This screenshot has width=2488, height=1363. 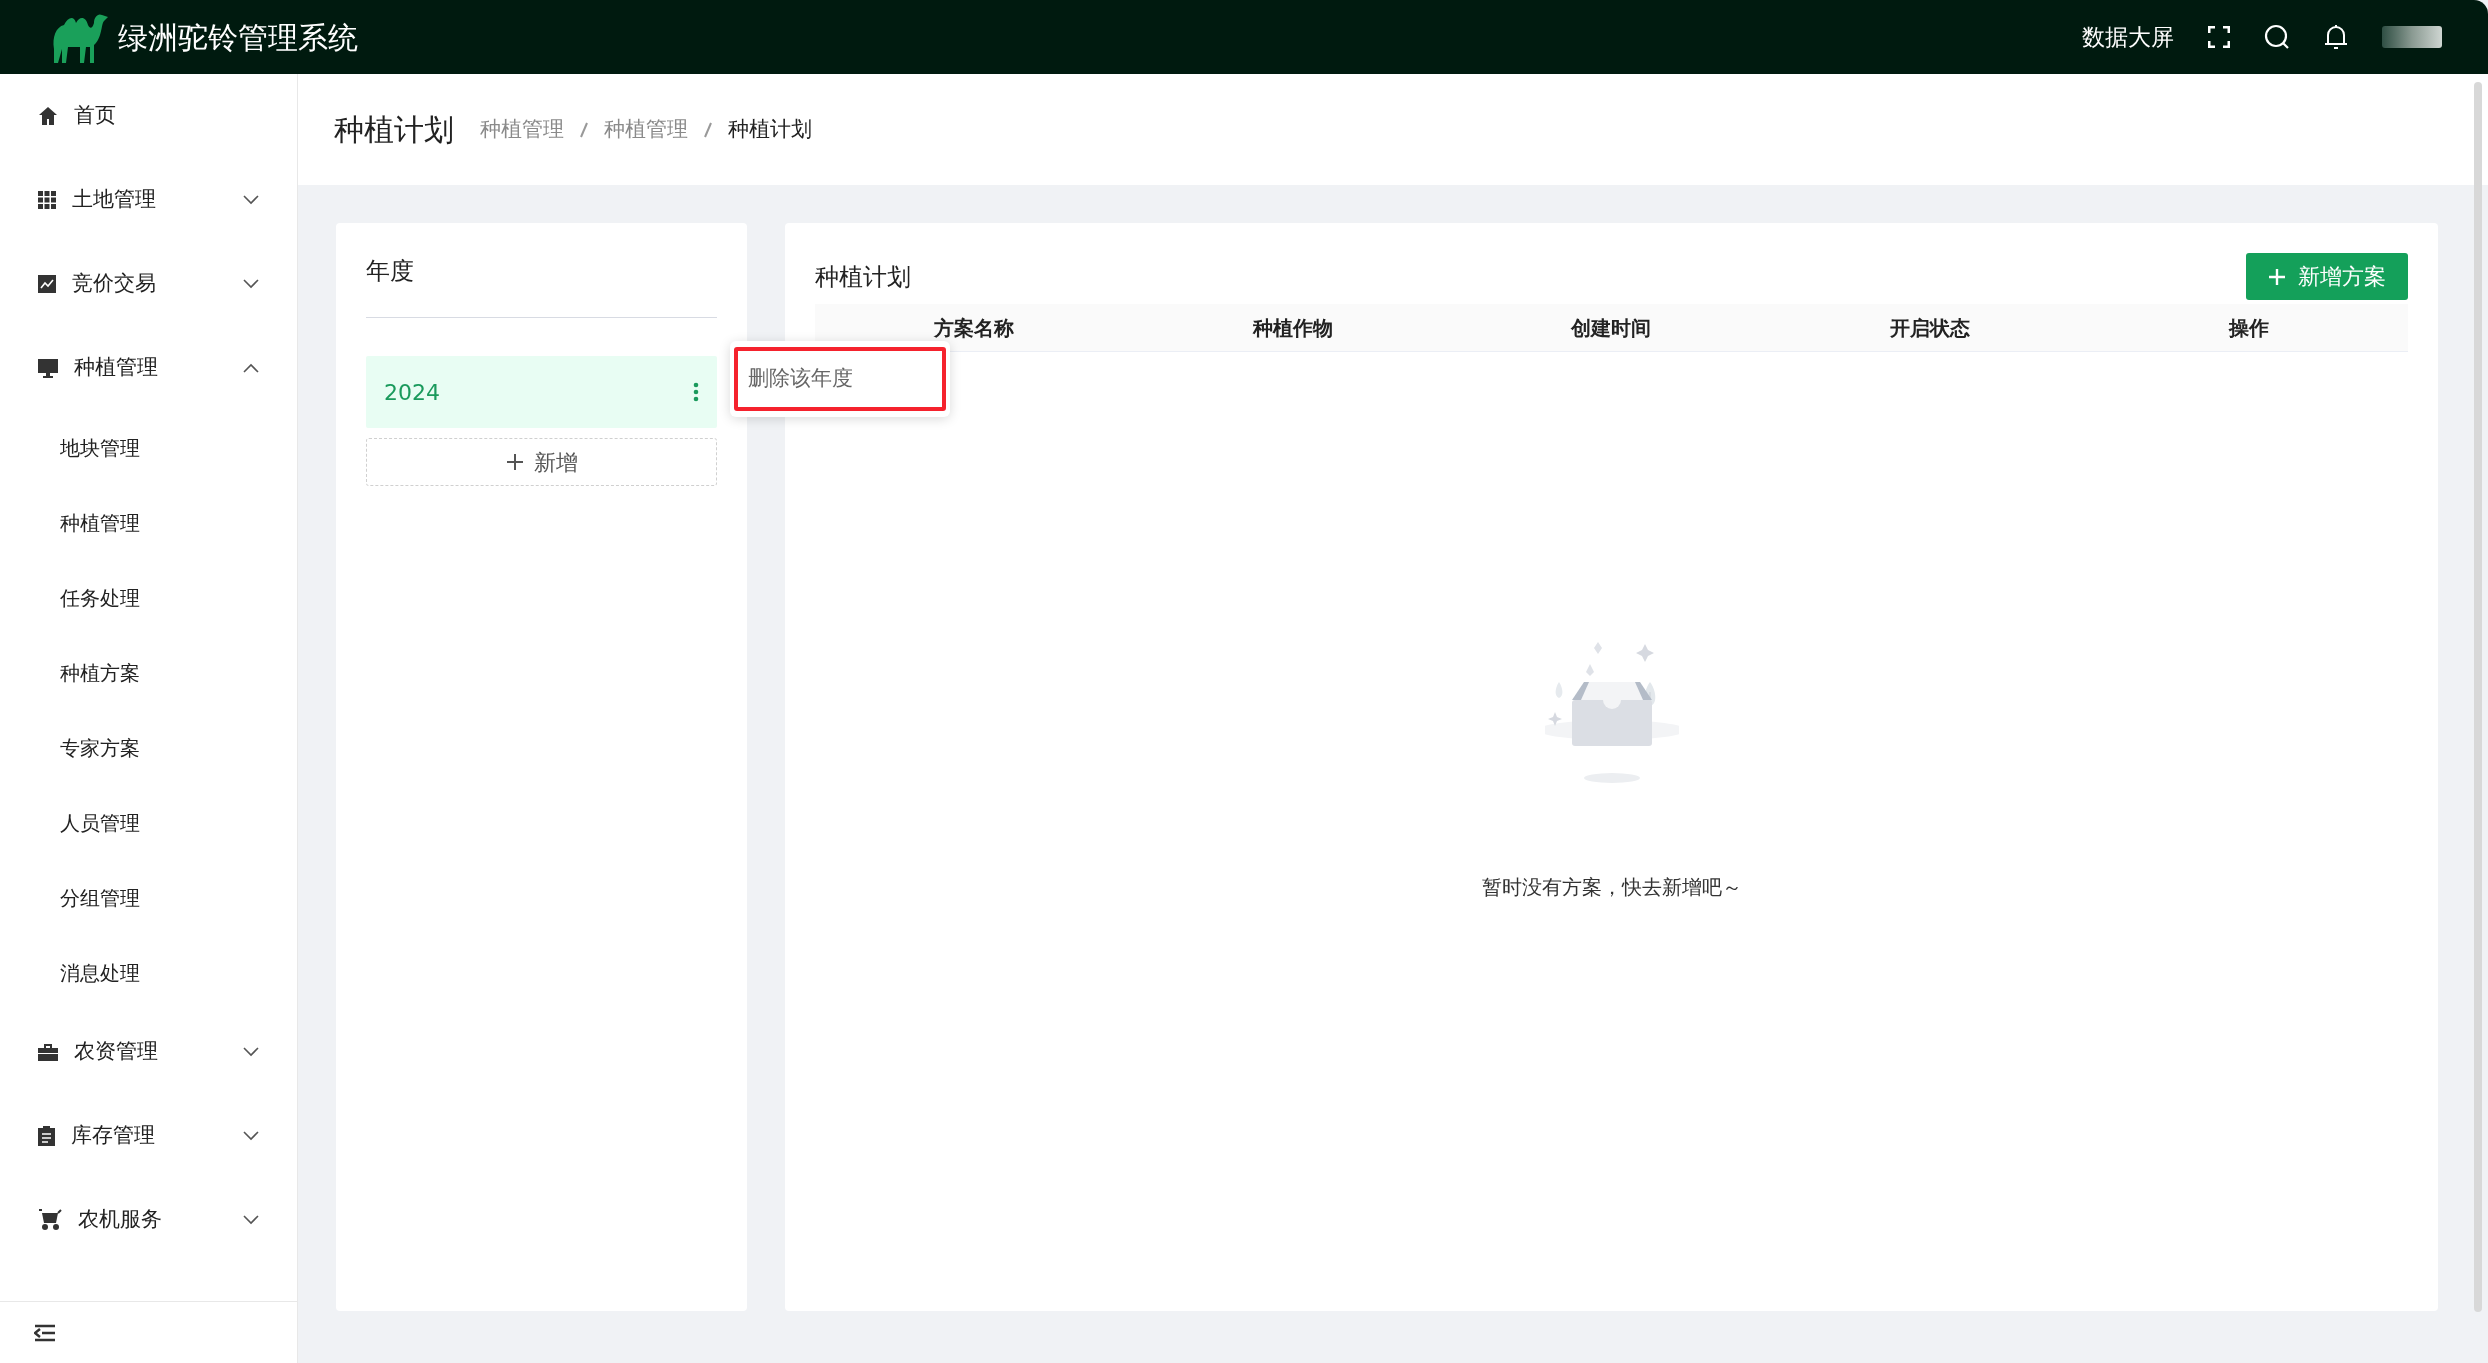 What do you see at coordinates (974, 328) in the screenshot?
I see `column-header: 方案名称` at bounding box center [974, 328].